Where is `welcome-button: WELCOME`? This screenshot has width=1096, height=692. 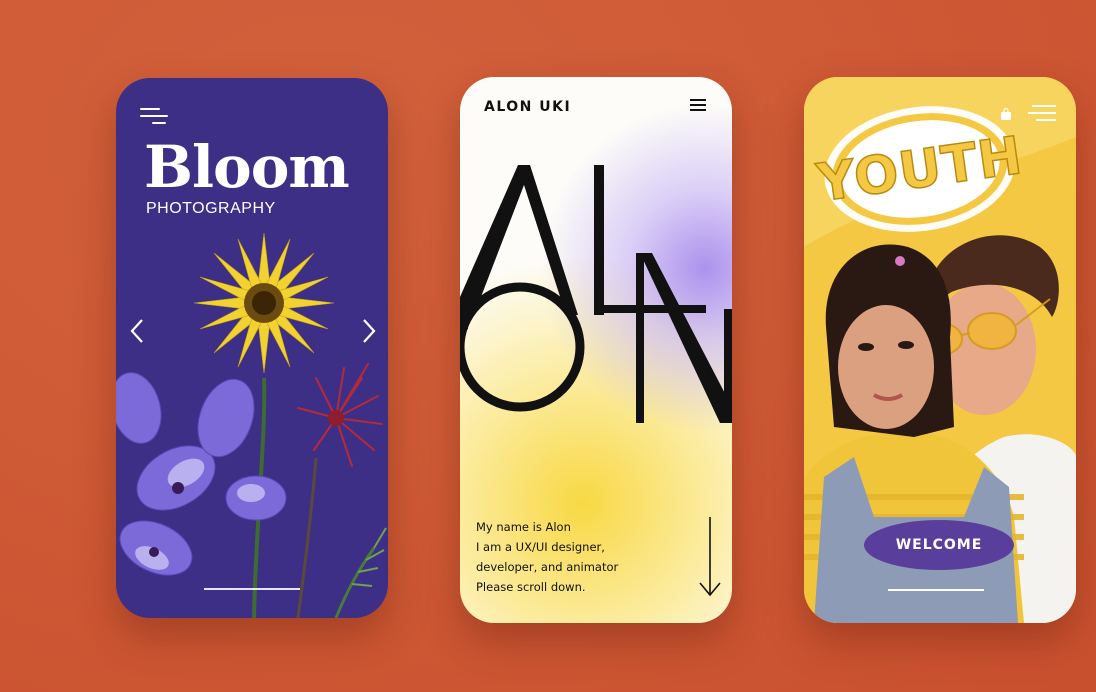
welcome-button: WELCOME is located at coordinates (939, 545).